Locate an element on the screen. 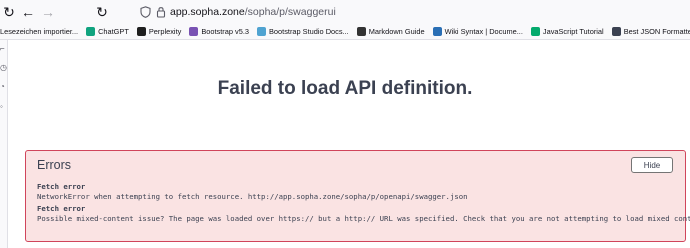 The image size is (690, 248). json-icon is located at coordinates (616, 31).